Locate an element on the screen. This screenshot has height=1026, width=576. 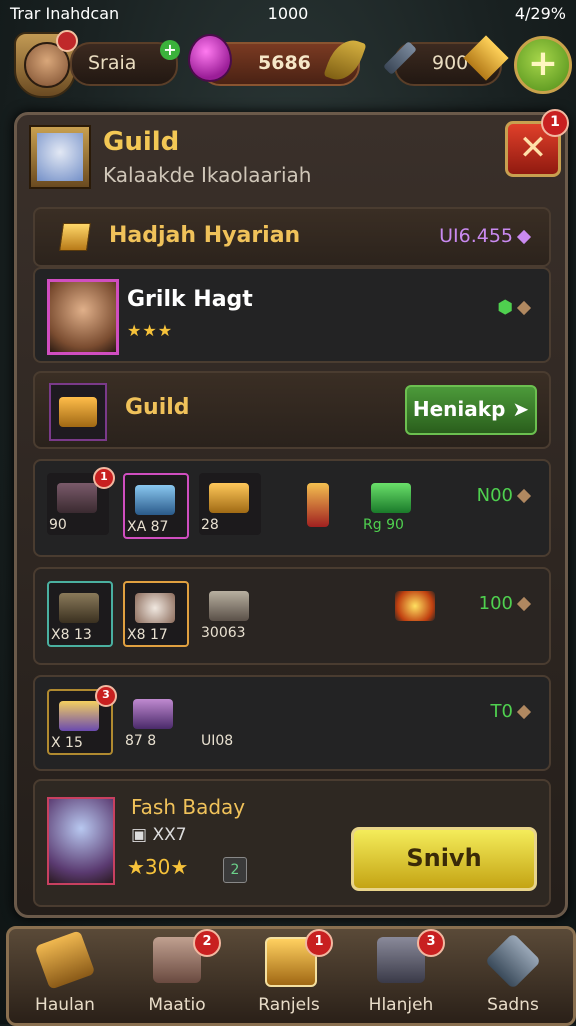
items-row-1: 90 1 XA 87 28 Rg 90 N00 is located at coordinates (292, 508).